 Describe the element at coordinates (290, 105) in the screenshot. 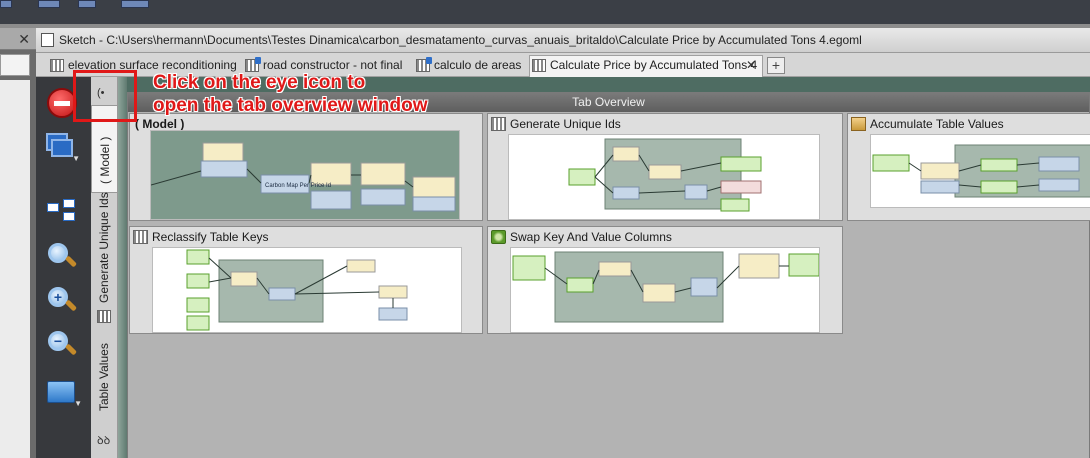

I see `annotation-line-2: open the tab overview window` at that location.